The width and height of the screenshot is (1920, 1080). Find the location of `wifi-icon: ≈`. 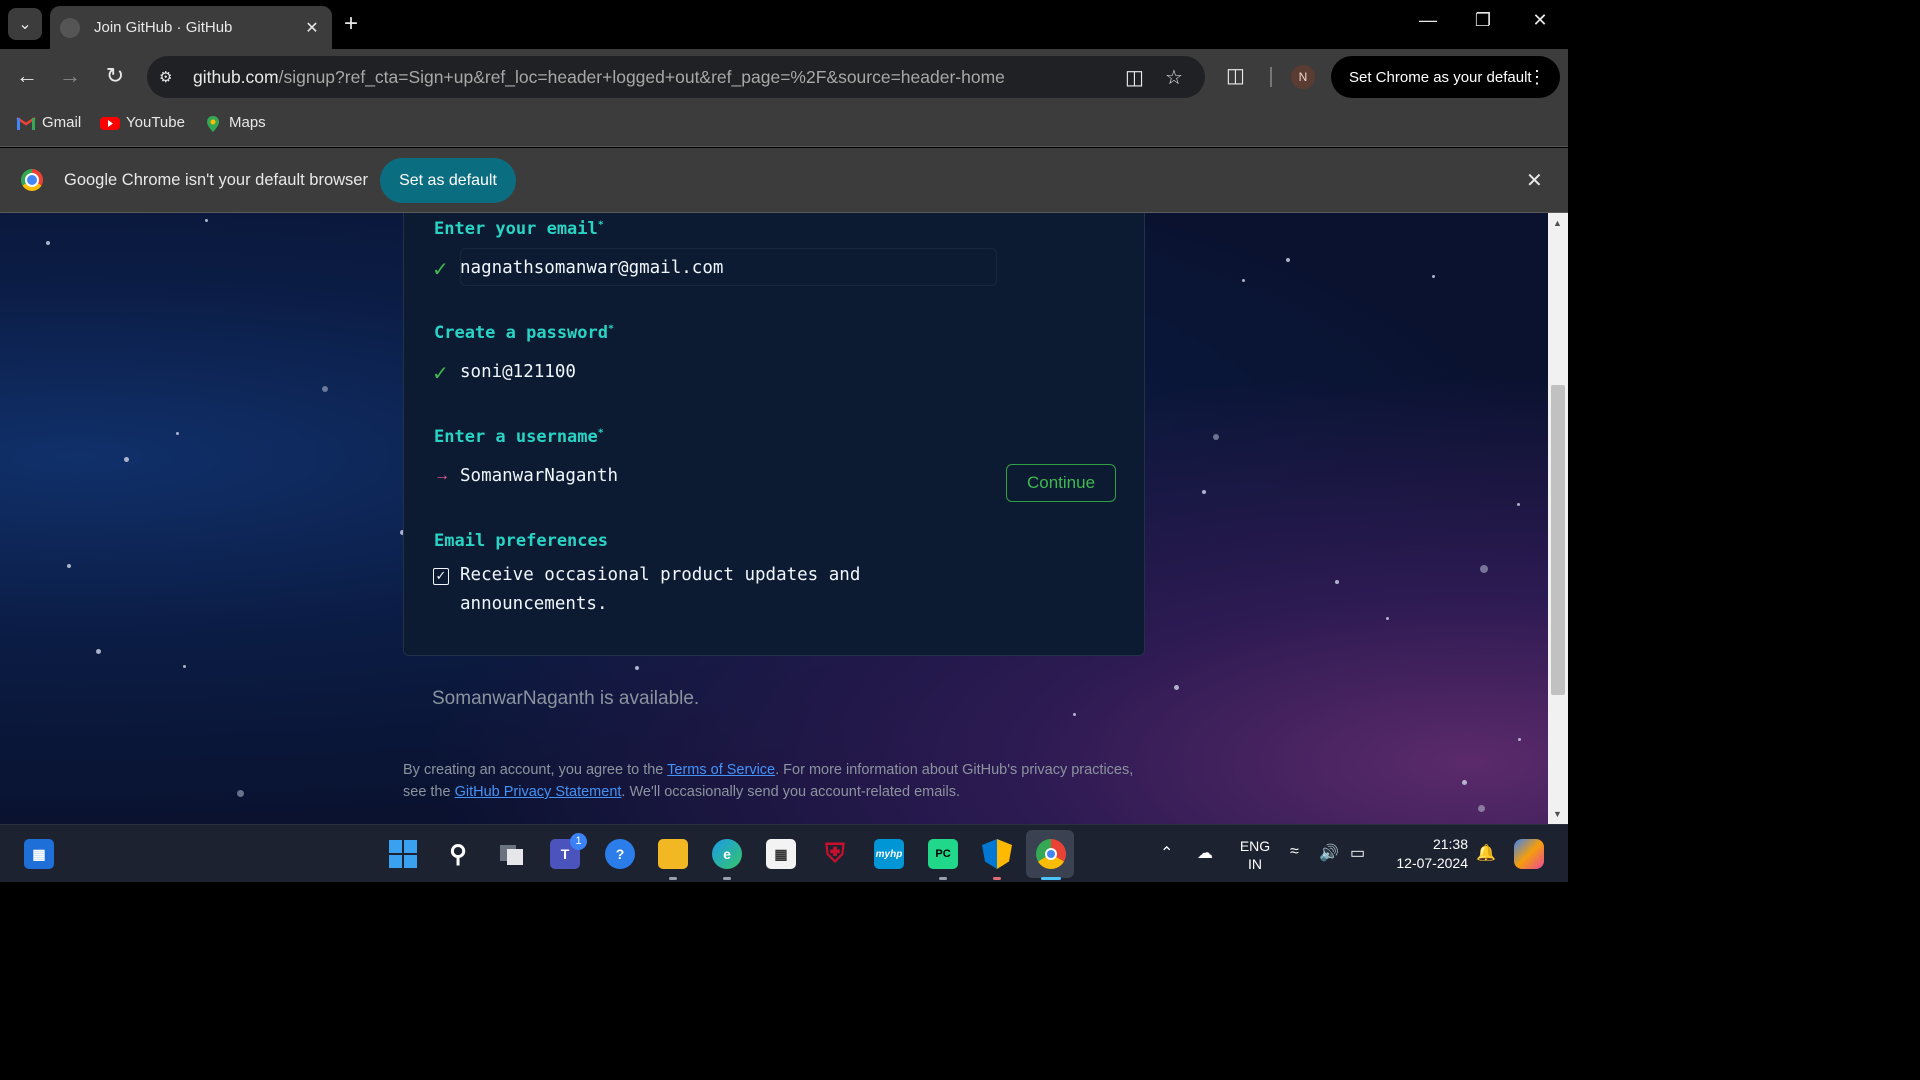

wifi-icon: ≈ is located at coordinates (1294, 852).